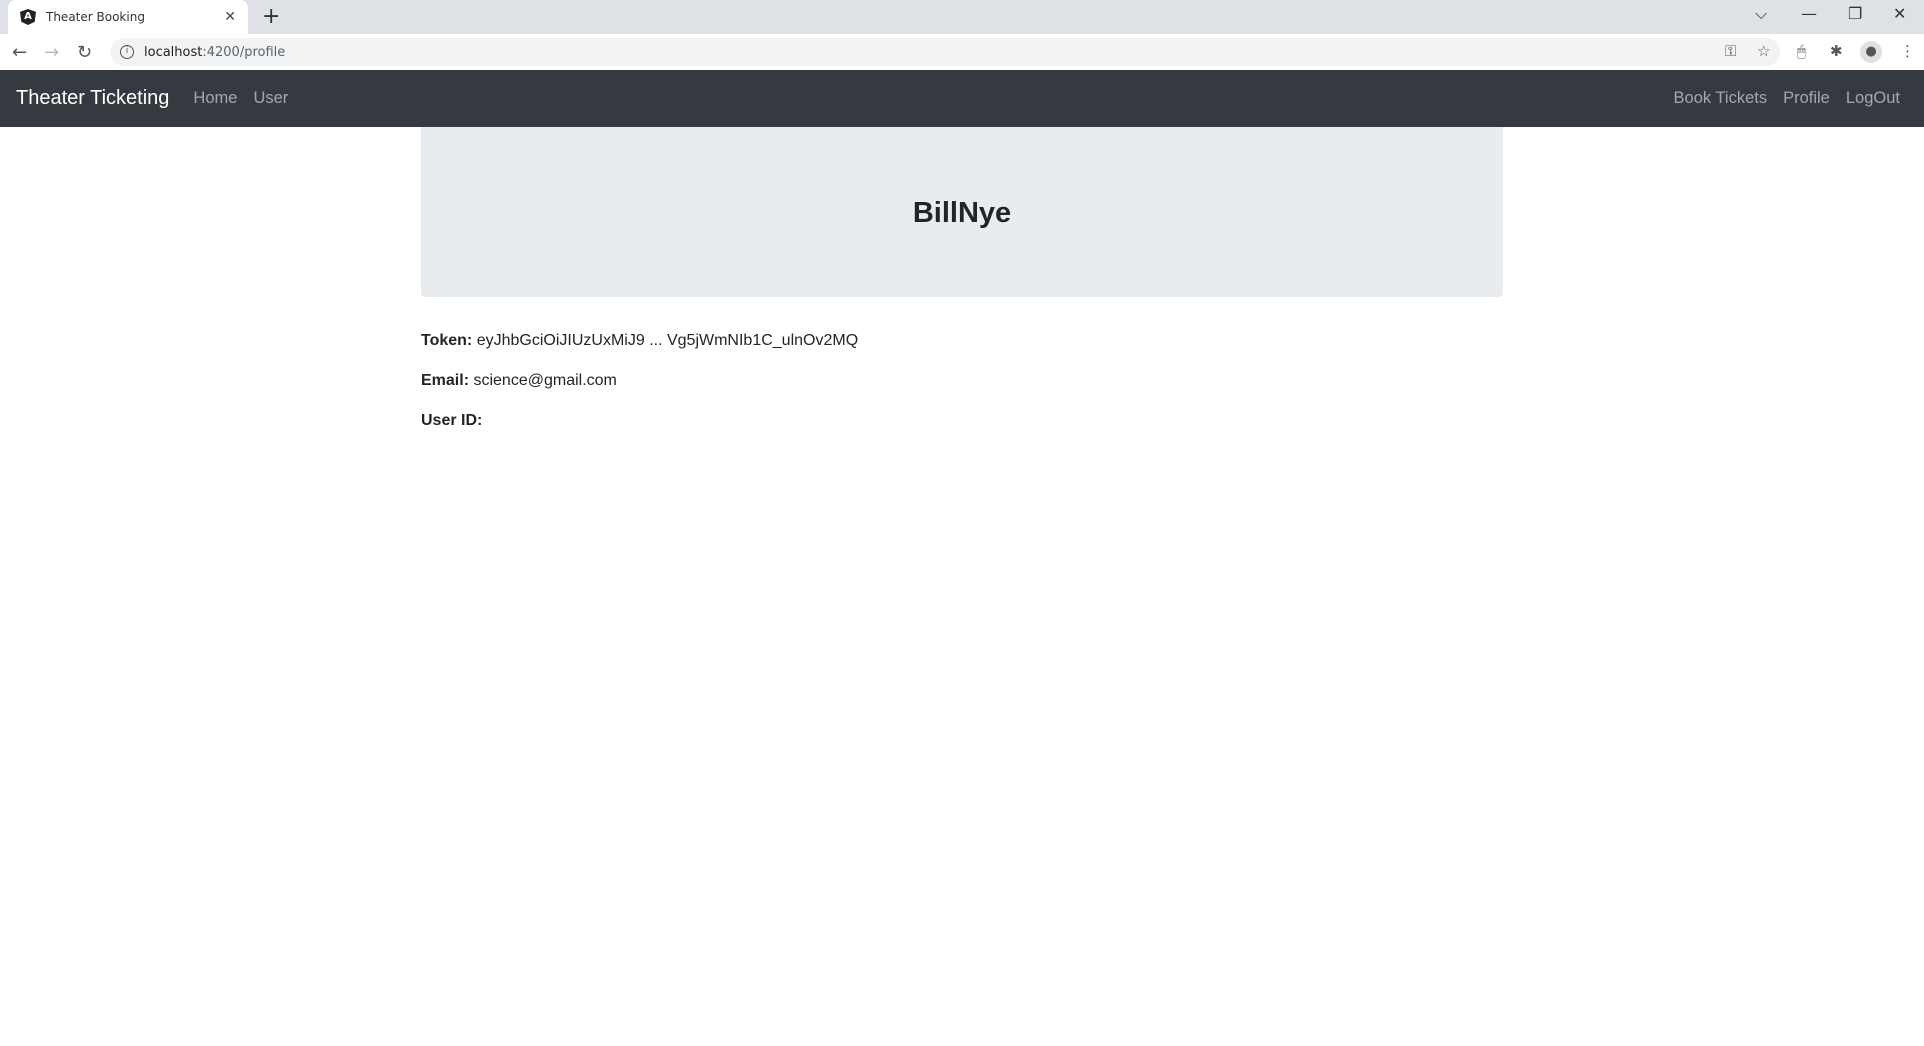 Image resolution: width=1924 pixels, height=1046 pixels. Describe the element at coordinates (1907, 51) in the screenshot. I see `menu-icon: ⋮` at that location.